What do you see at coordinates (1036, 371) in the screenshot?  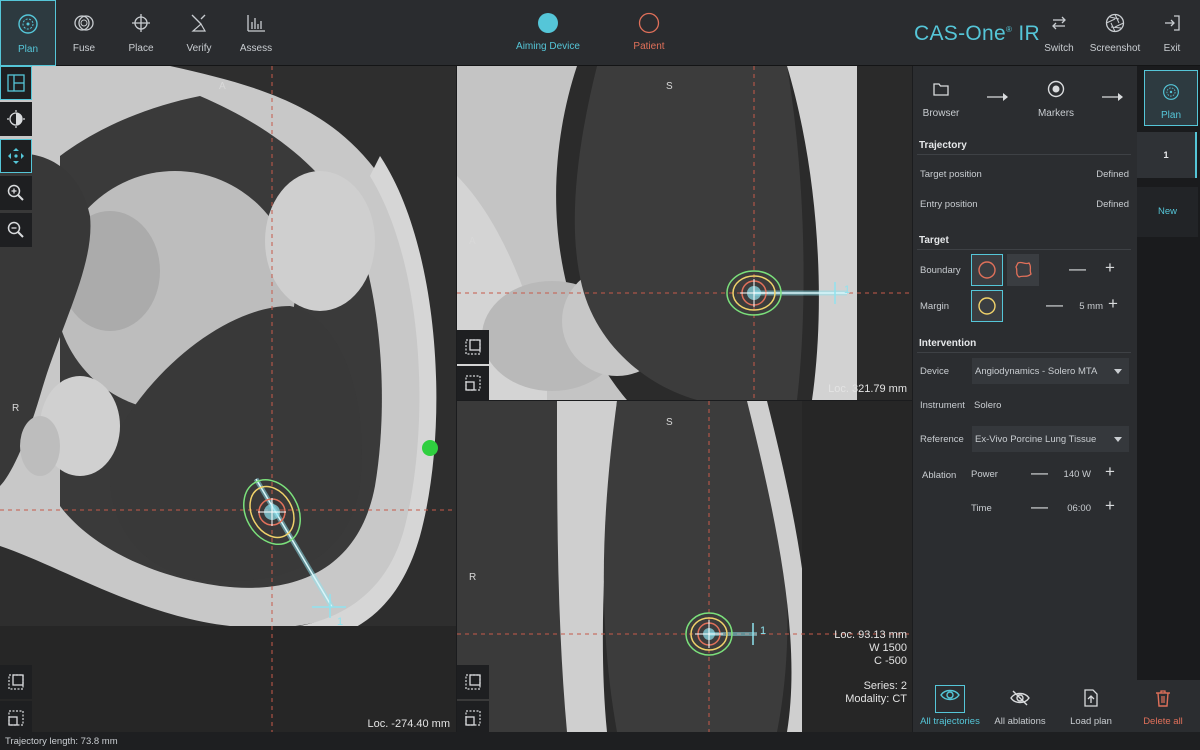 I see `device-value: Angiodynamics - Solero MTA` at bounding box center [1036, 371].